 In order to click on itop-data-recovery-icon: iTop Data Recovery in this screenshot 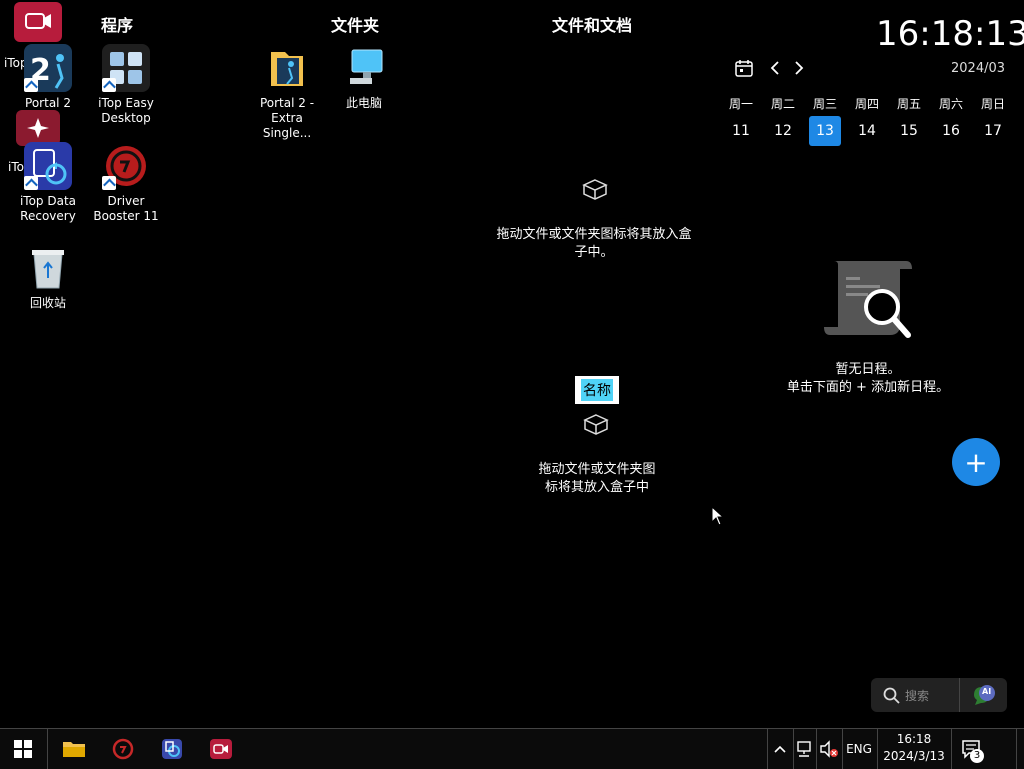, I will do `click(48, 183)`.